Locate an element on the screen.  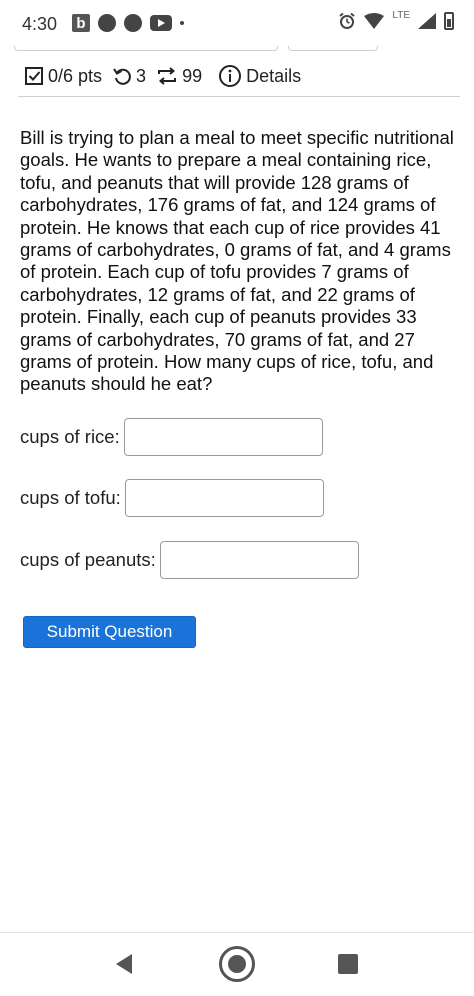
navigation-bar is located at coordinates (237, 964).